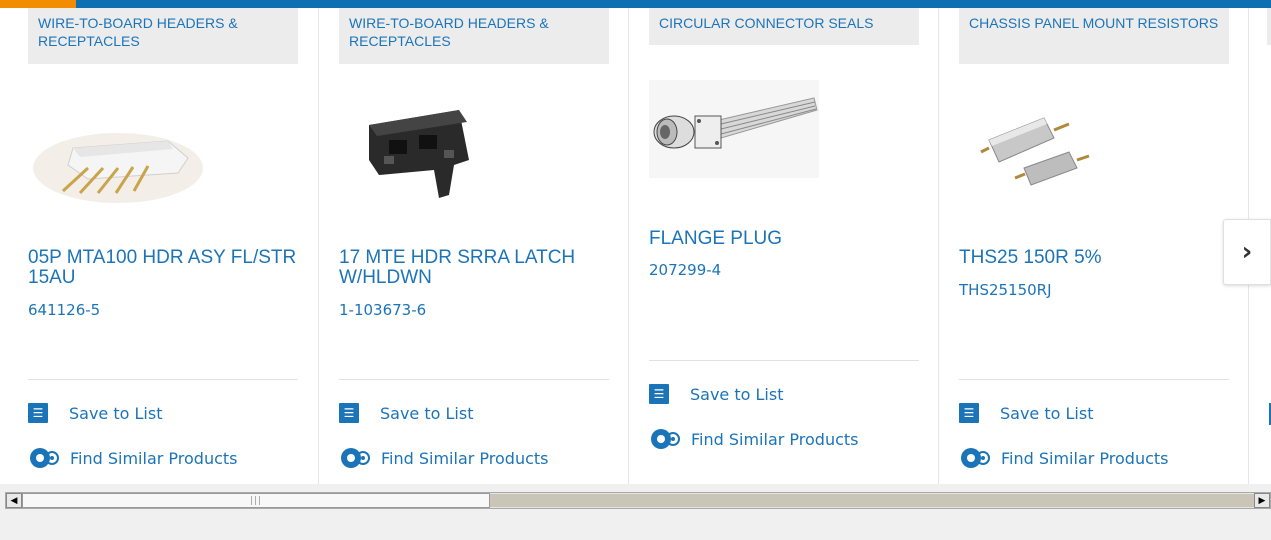  Describe the element at coordinates (1094, 36) in the screenshot. I see `product-category: CHASSIS PANEL MOUNT RESISTORS` at that location.